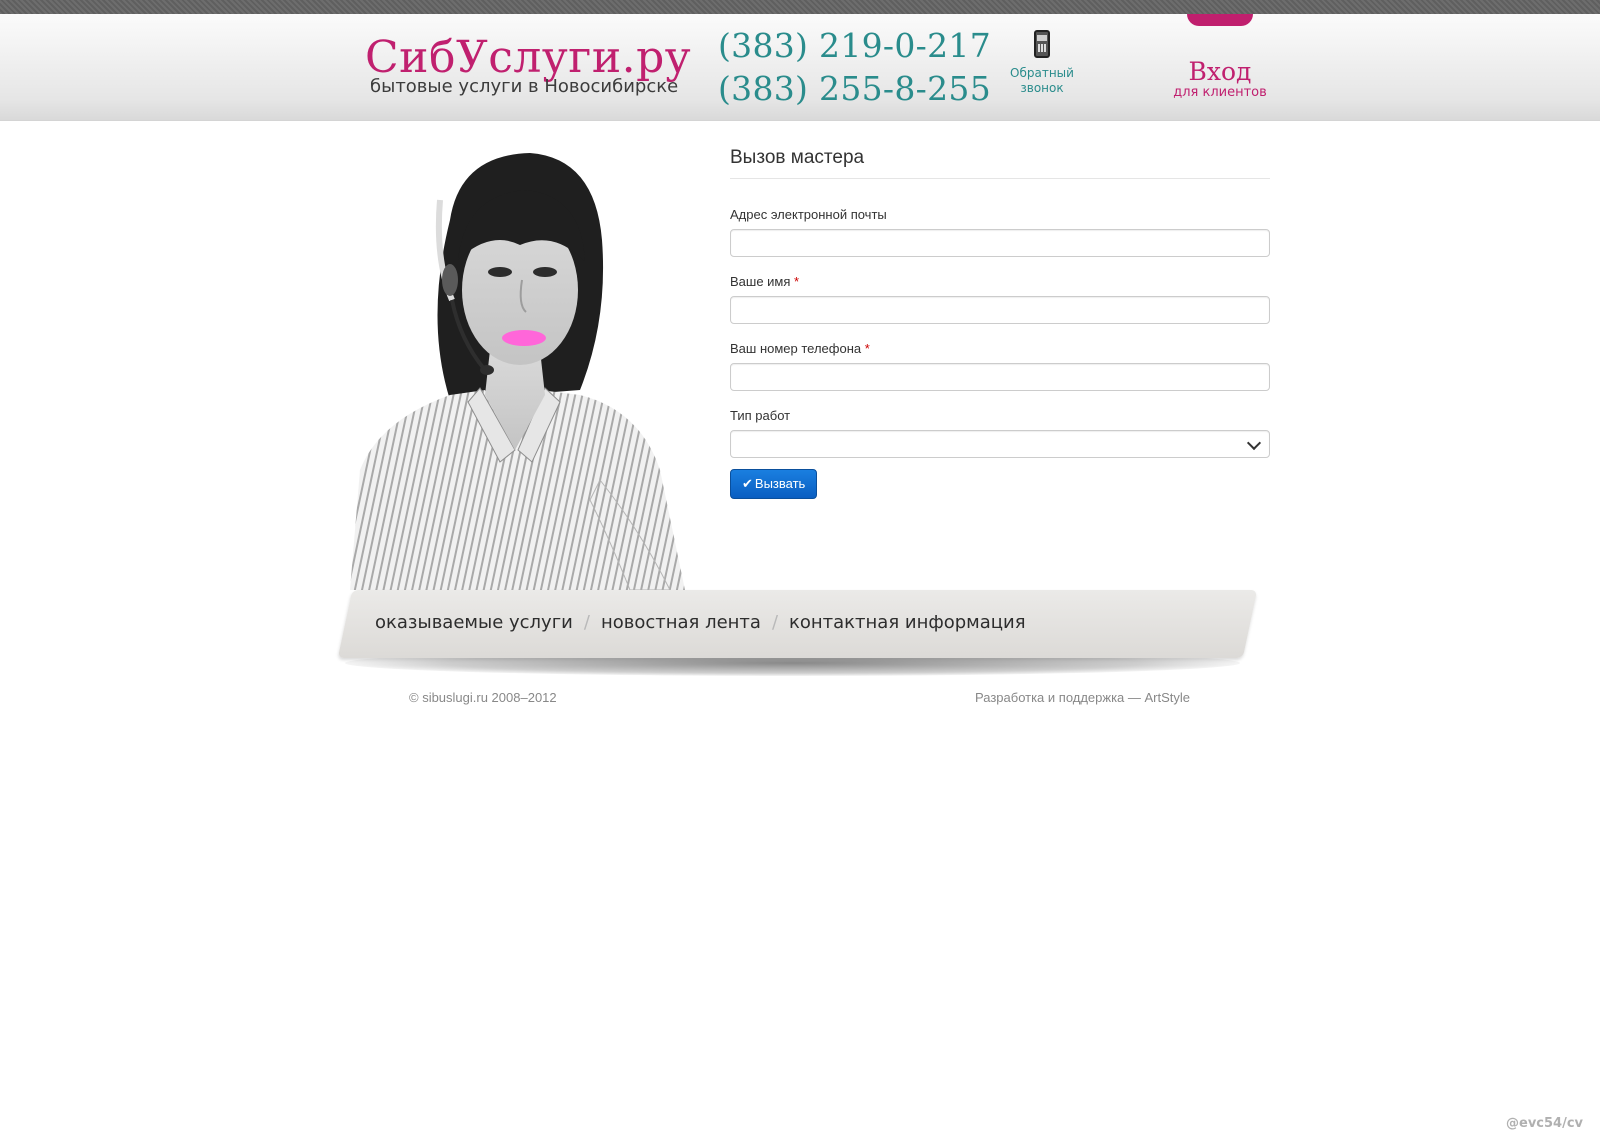 The height and width of the screenshot is (1140, 1600). Describe the element at coordinates (907, 622) in the screenshot. I see `nav-item-contacts: контактная информация` at that location.